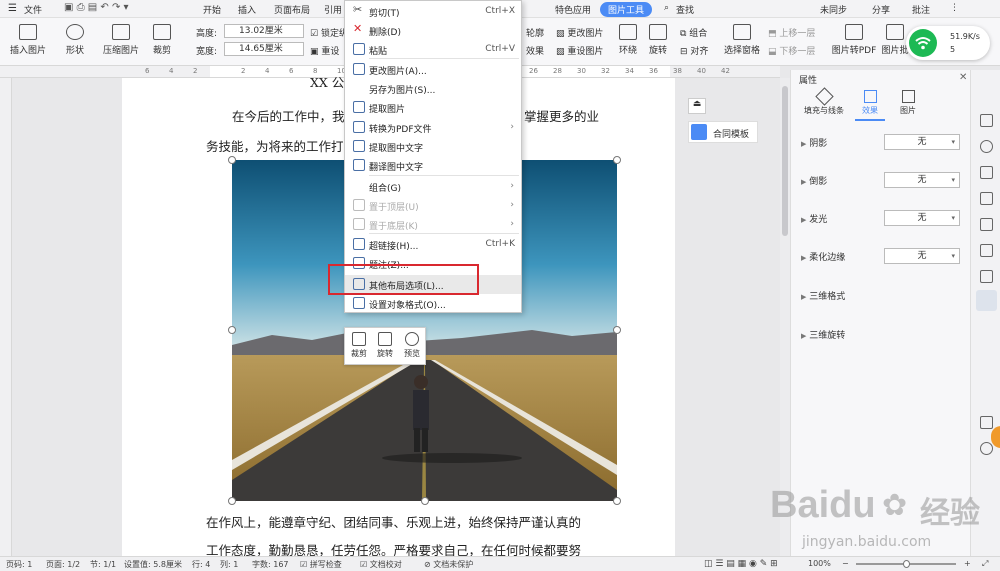 This screenshot has width=1000, height=571. What do you see at coordinates (321, 564) in the screenshot?
I see `spell-check-button: ☑ 拼写检查` at bounding box center [321, 564].